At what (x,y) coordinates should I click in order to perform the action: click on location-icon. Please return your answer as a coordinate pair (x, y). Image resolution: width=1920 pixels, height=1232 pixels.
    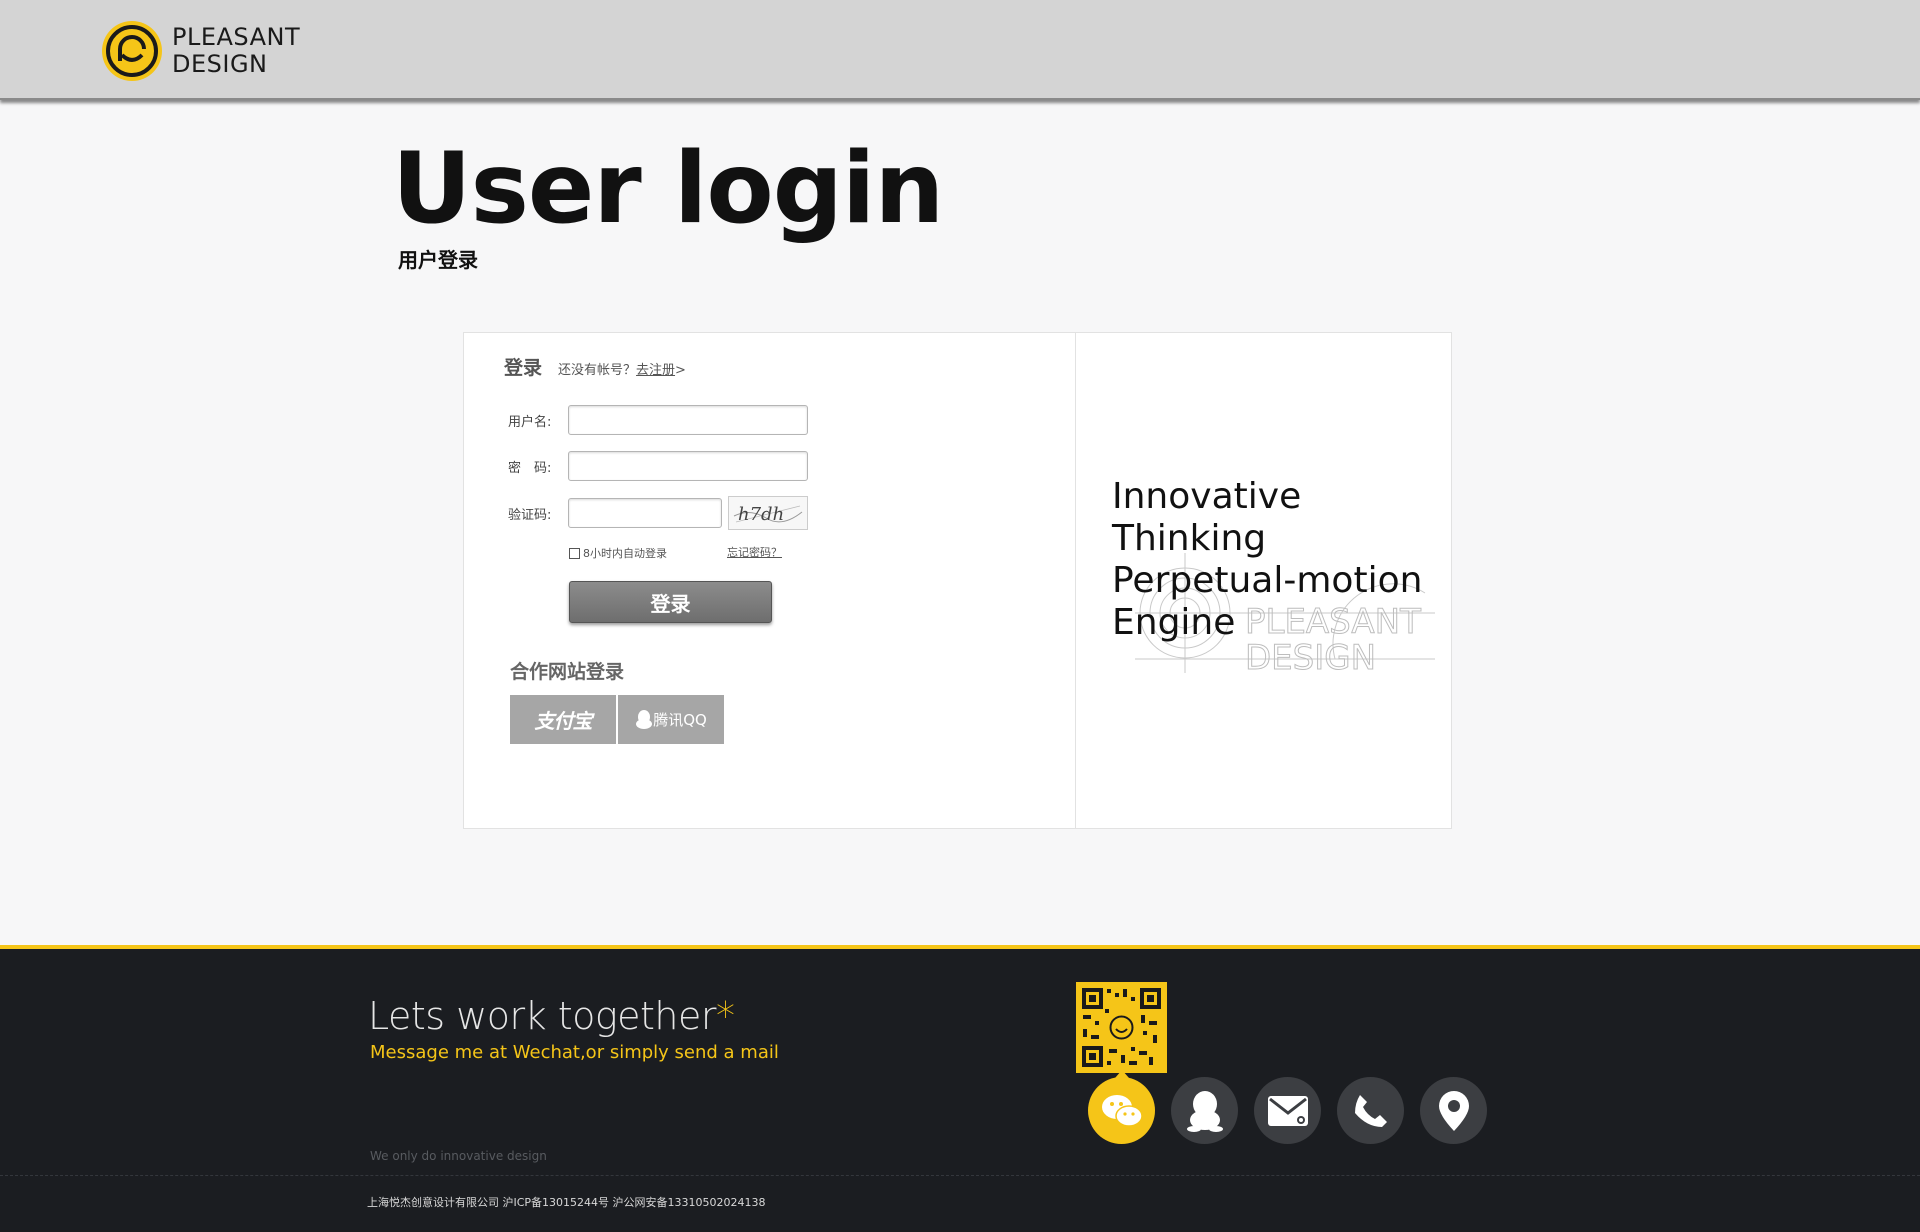
    Looking at the image, I should click on (1453, 1110).